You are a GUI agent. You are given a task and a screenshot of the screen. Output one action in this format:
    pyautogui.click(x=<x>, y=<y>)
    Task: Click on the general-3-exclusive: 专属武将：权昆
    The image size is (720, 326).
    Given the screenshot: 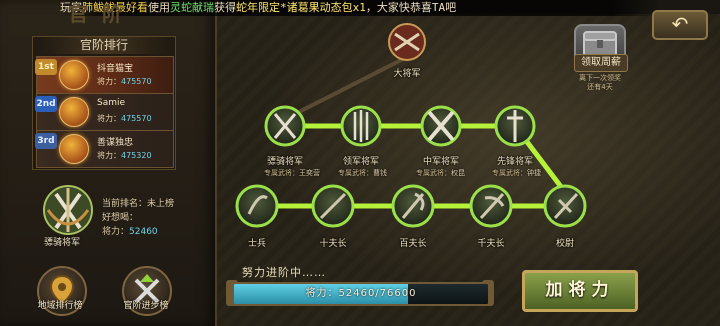 What is the action you would take?
    pyautogui.click(x=440, y=173)
    